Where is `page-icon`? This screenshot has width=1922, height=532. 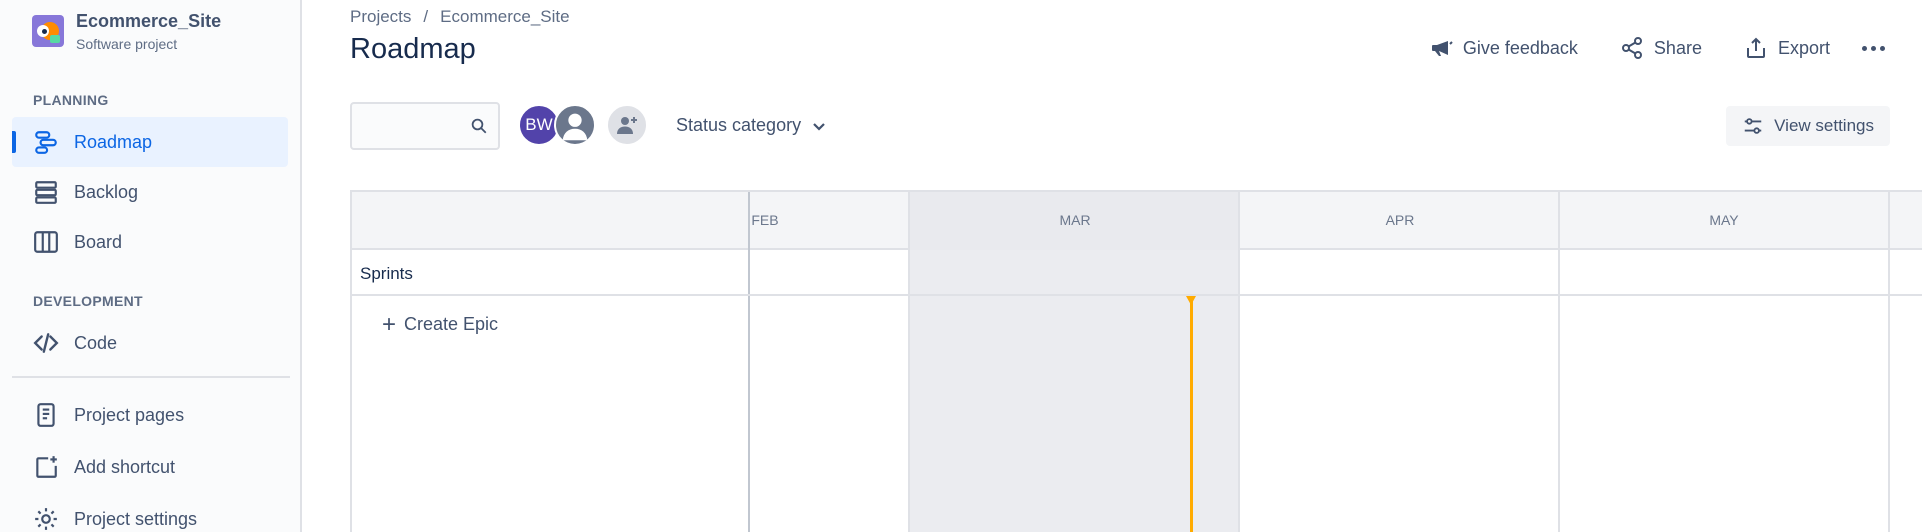 page-icon is located at coordinates (46, 415).